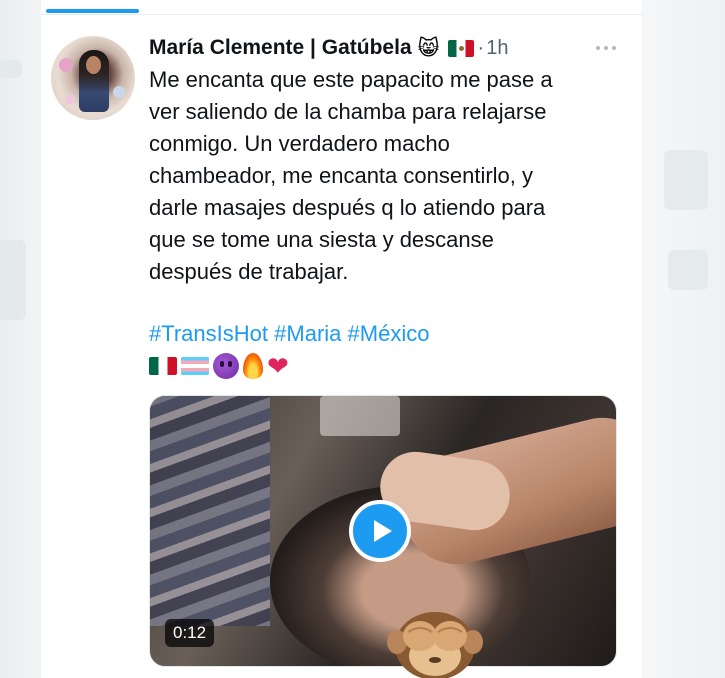 This screenshot has width=725, height=678. Describe the element at coordinates (351, 79) in the screenshot. I see `tweet-text-line: Me encanta que este papacito me pase a` at that location.